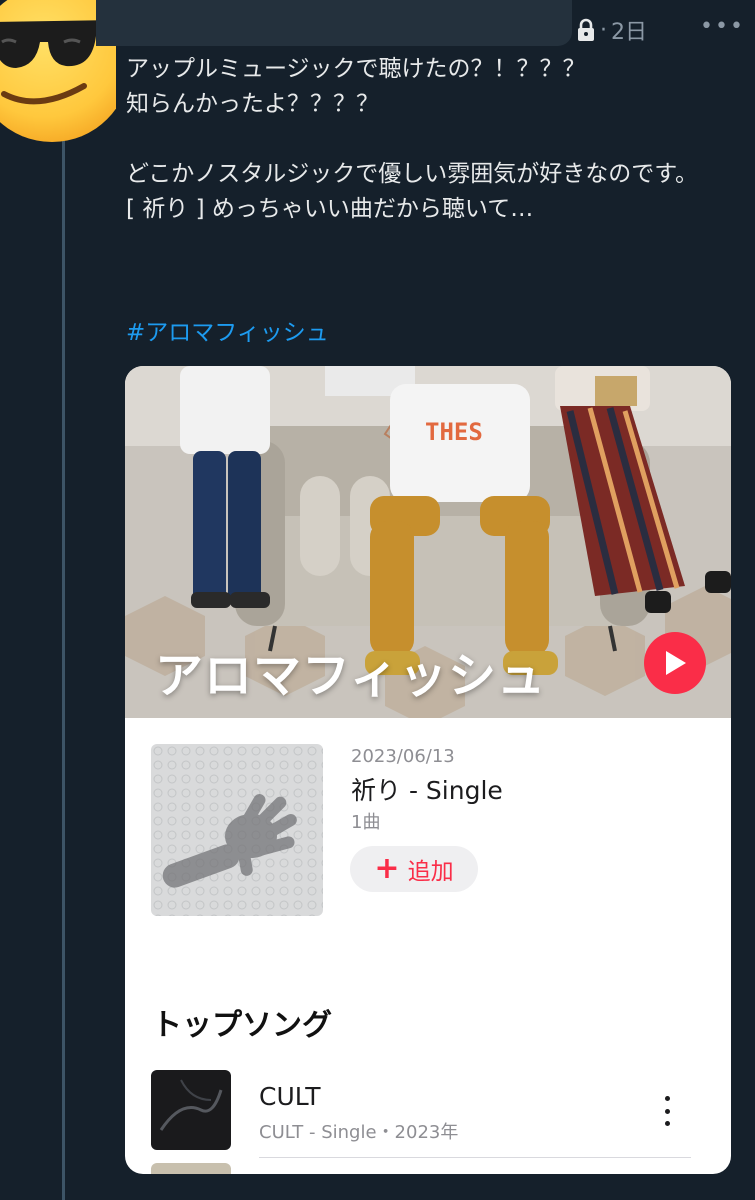 The image size is (755, 1200). What do you see at coordinates (191, 1168) in the screenshot?
I see `next-song-artwork` at bounding box center [191, 1168].